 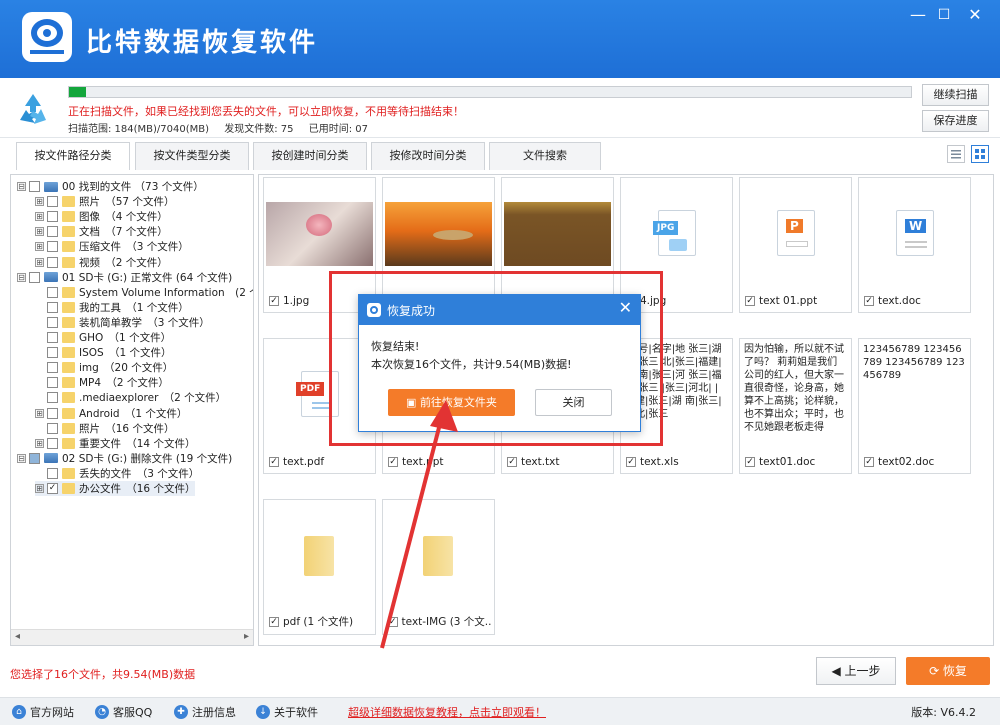 What do you see at coordinates (447, 712) in the screenshot?
I see `tutorial-link: 超级详细数据恢复教程，点击立即观看！` at bounding box center [447, 712].